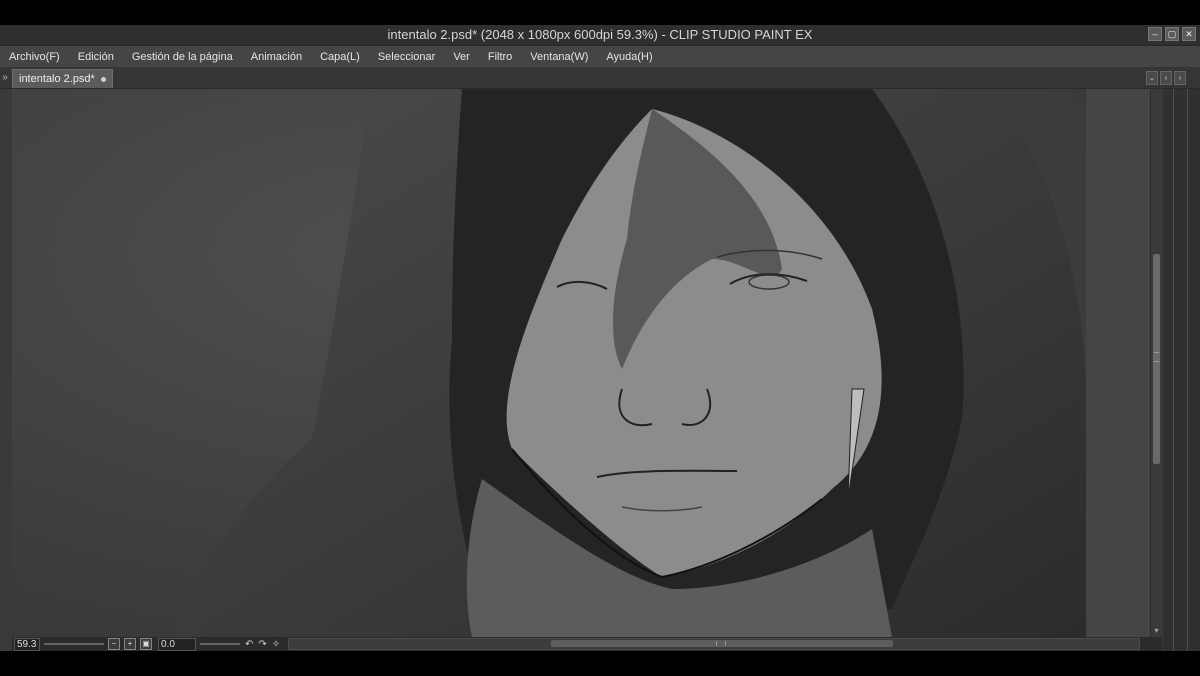 The width and height of the screenshot is (1200, 676). Describe the element at coordinates (103, 79) in the screenshot. I see `tab-close-icon` at that location.